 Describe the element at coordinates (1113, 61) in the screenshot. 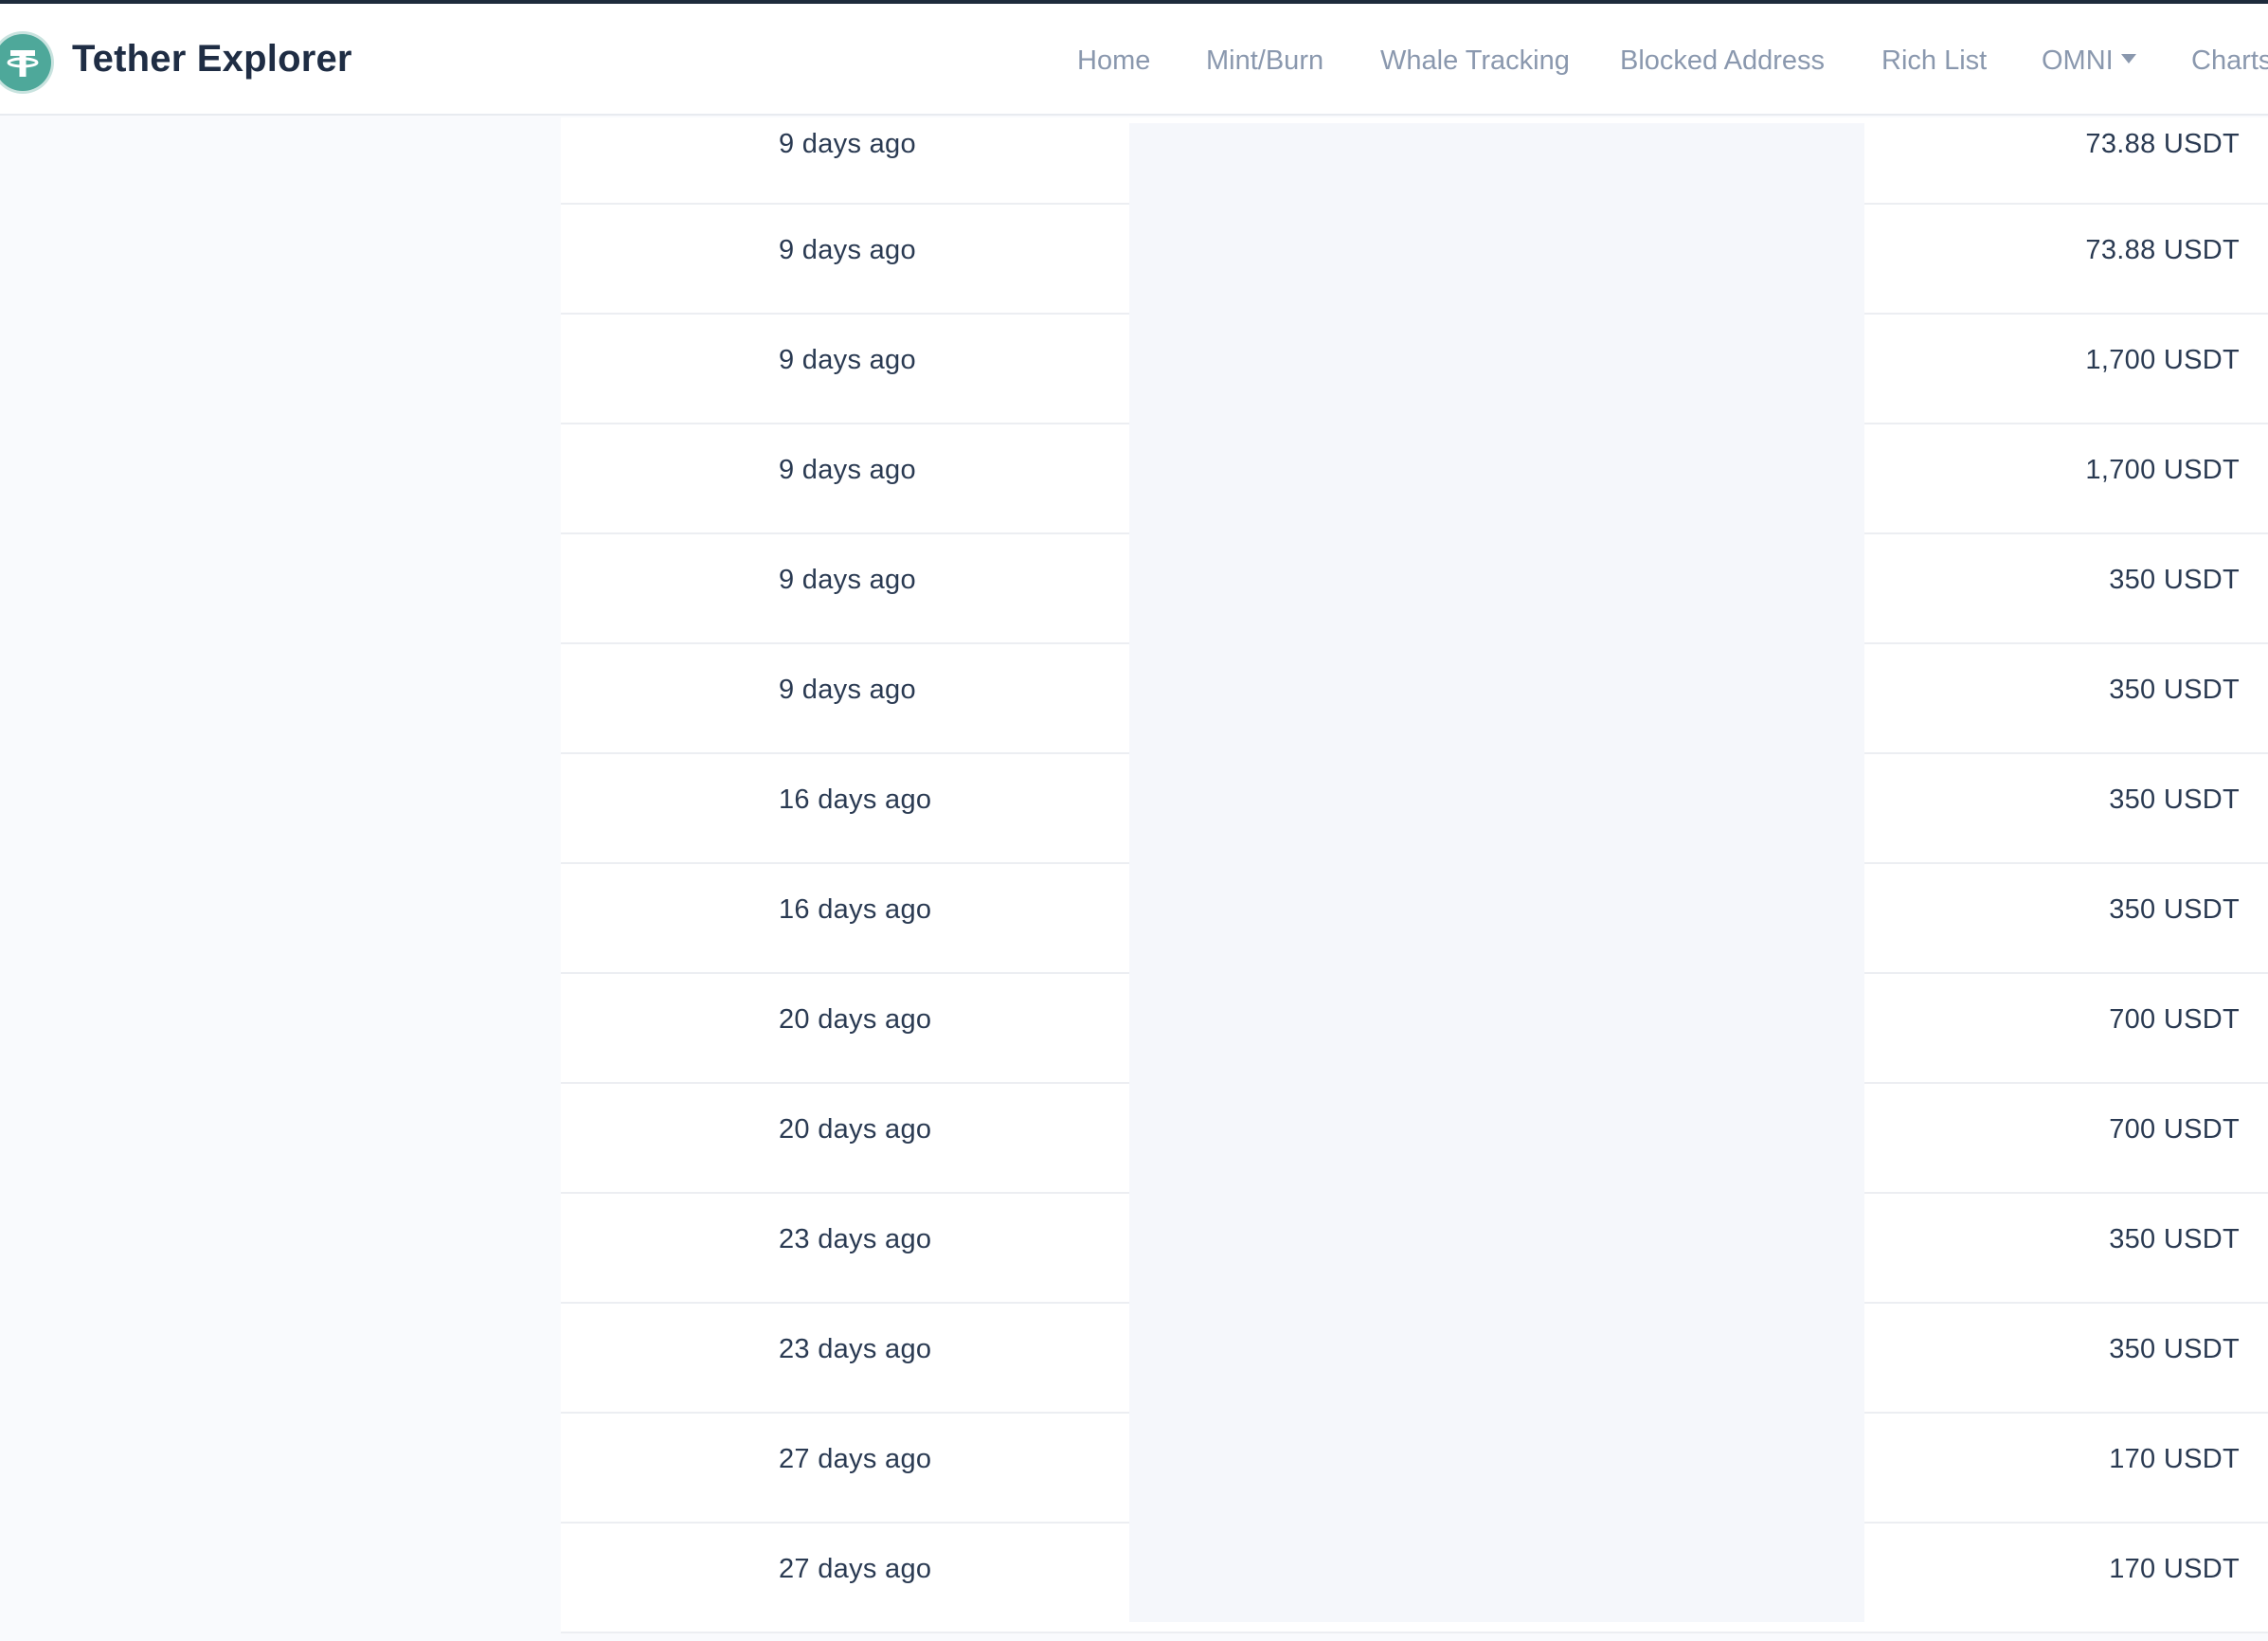

I see `nav-home: Home` at that location.